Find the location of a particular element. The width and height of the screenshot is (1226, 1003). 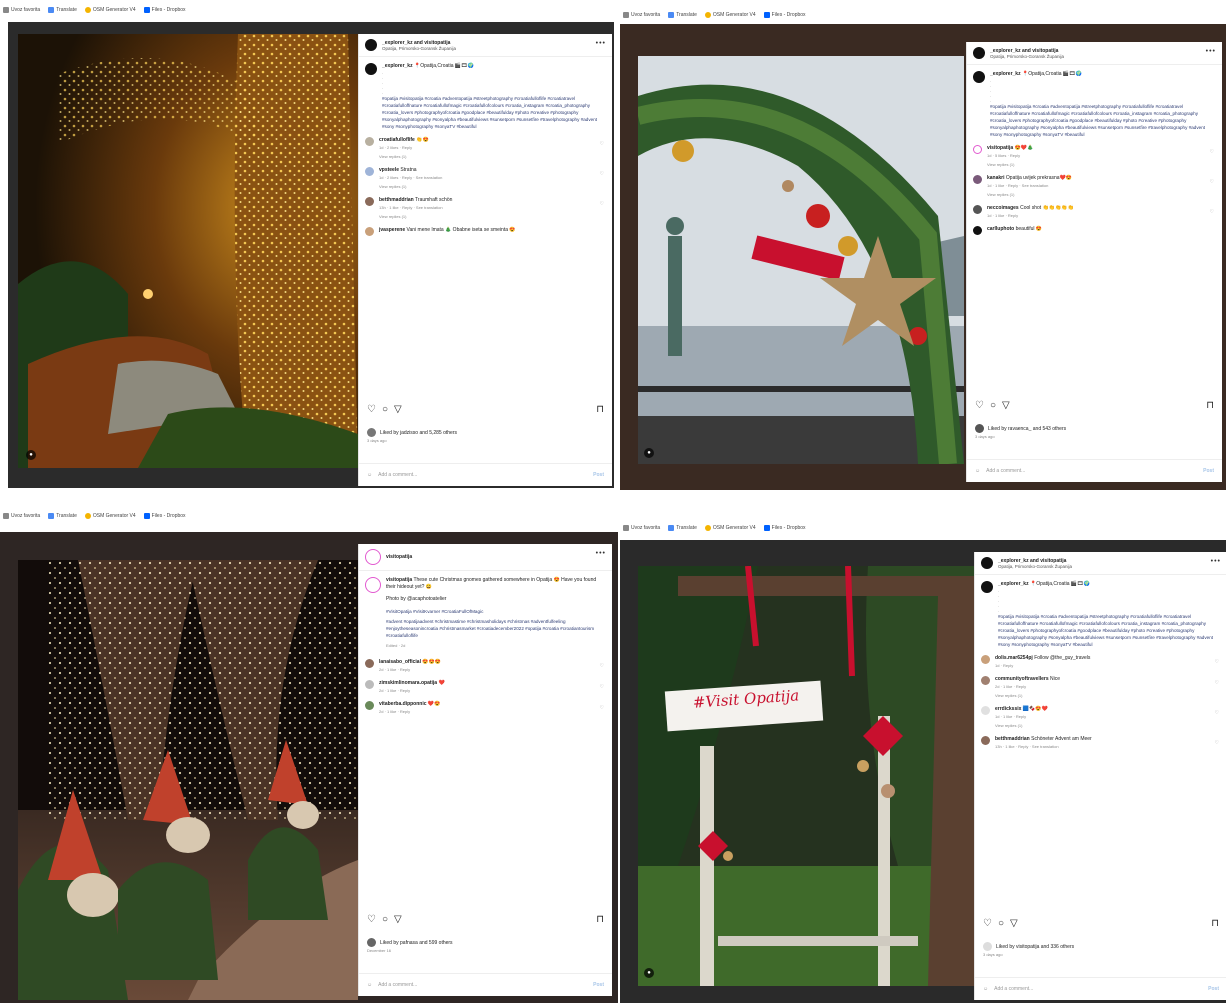

post-date: December 16 is located at coordinates (379, 950).